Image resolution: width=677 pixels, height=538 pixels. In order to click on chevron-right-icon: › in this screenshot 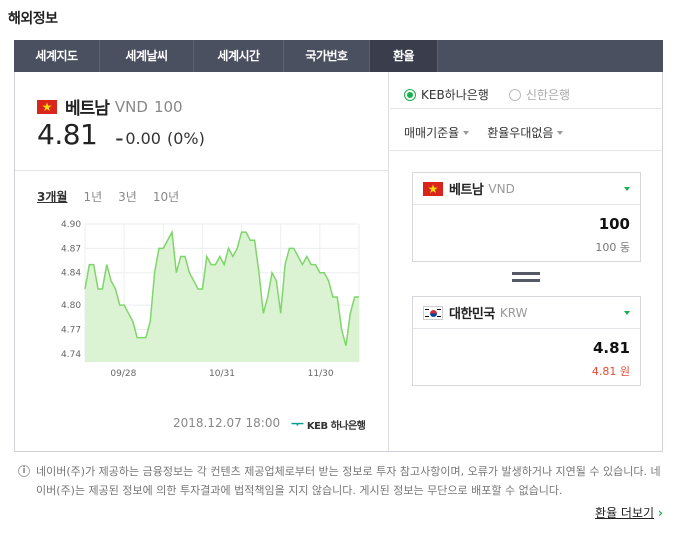, I will do `click(660, 512)`.